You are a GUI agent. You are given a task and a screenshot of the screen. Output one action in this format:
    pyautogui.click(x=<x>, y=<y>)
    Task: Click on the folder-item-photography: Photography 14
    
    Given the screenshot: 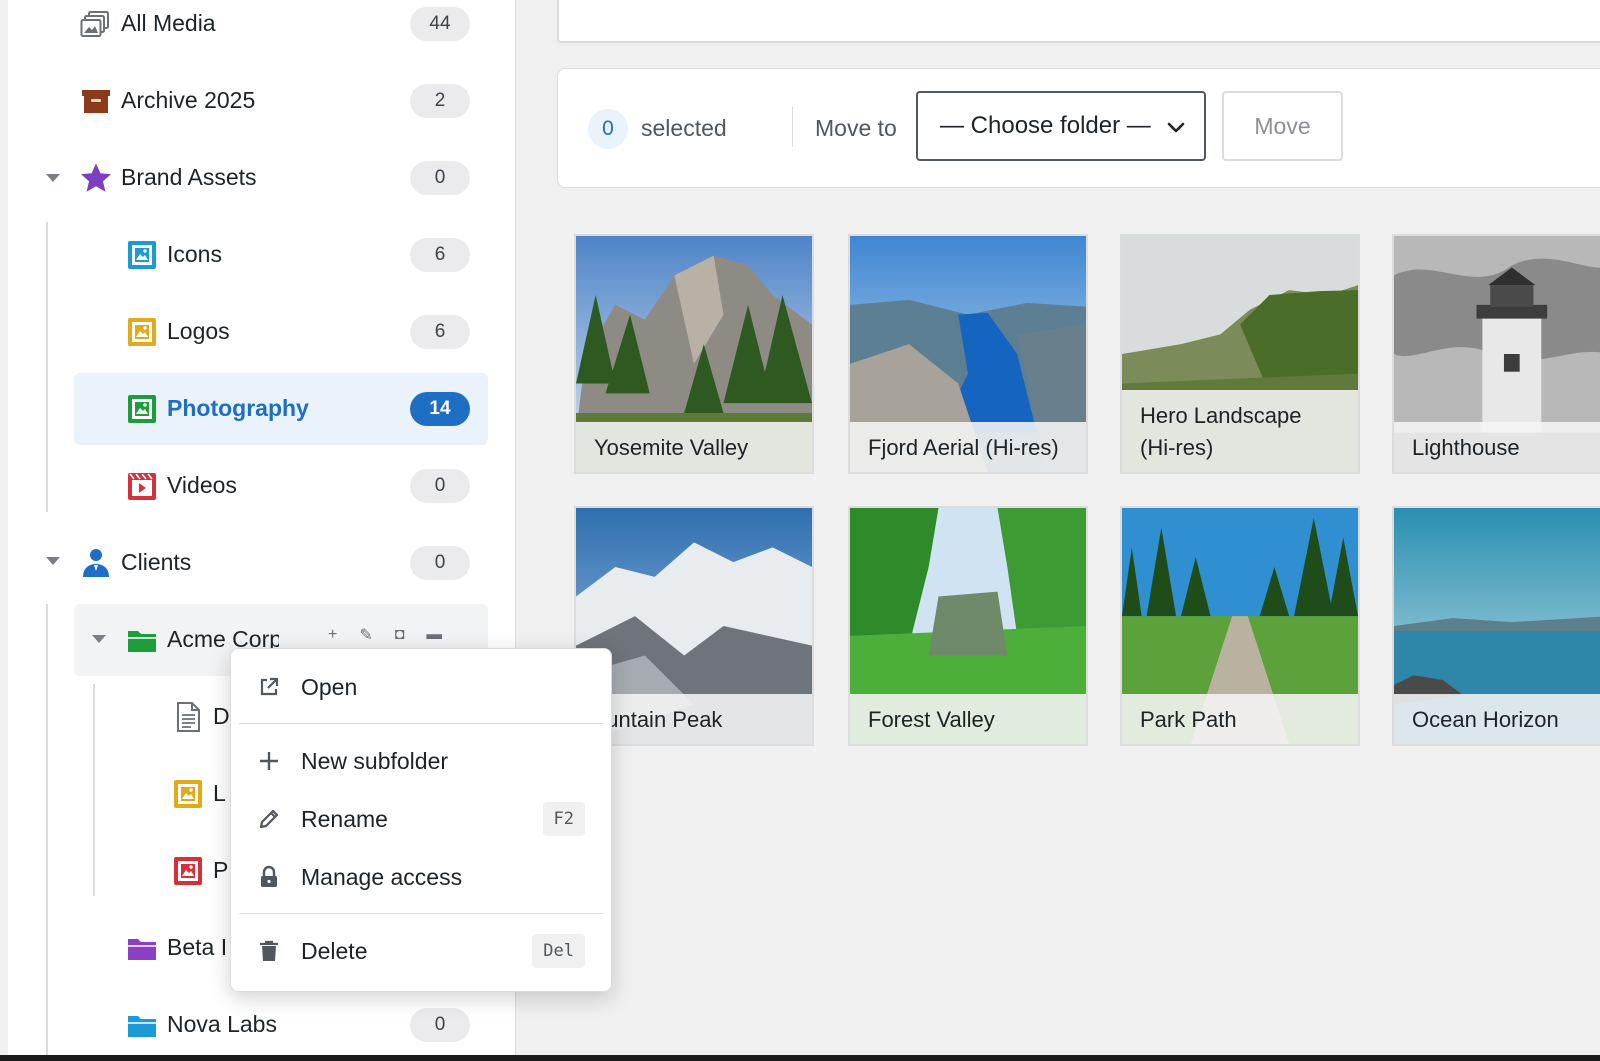 What is the action you would take?
    pyautogui.click(x=281, y=409)
    